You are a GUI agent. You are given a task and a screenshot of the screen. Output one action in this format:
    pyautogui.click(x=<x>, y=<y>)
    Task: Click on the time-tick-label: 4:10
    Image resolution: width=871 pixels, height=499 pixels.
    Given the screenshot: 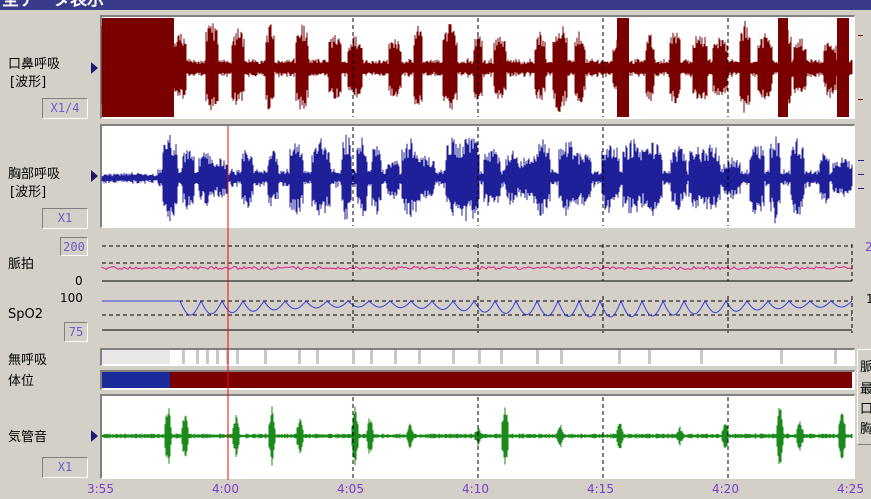 What is the action you would take?
    pyautogui.click(x=475, y=489)
    